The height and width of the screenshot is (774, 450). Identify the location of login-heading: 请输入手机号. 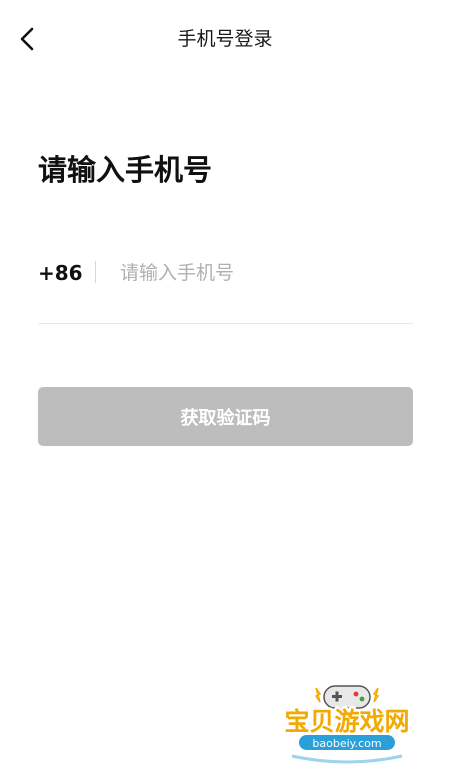
(125, 170).